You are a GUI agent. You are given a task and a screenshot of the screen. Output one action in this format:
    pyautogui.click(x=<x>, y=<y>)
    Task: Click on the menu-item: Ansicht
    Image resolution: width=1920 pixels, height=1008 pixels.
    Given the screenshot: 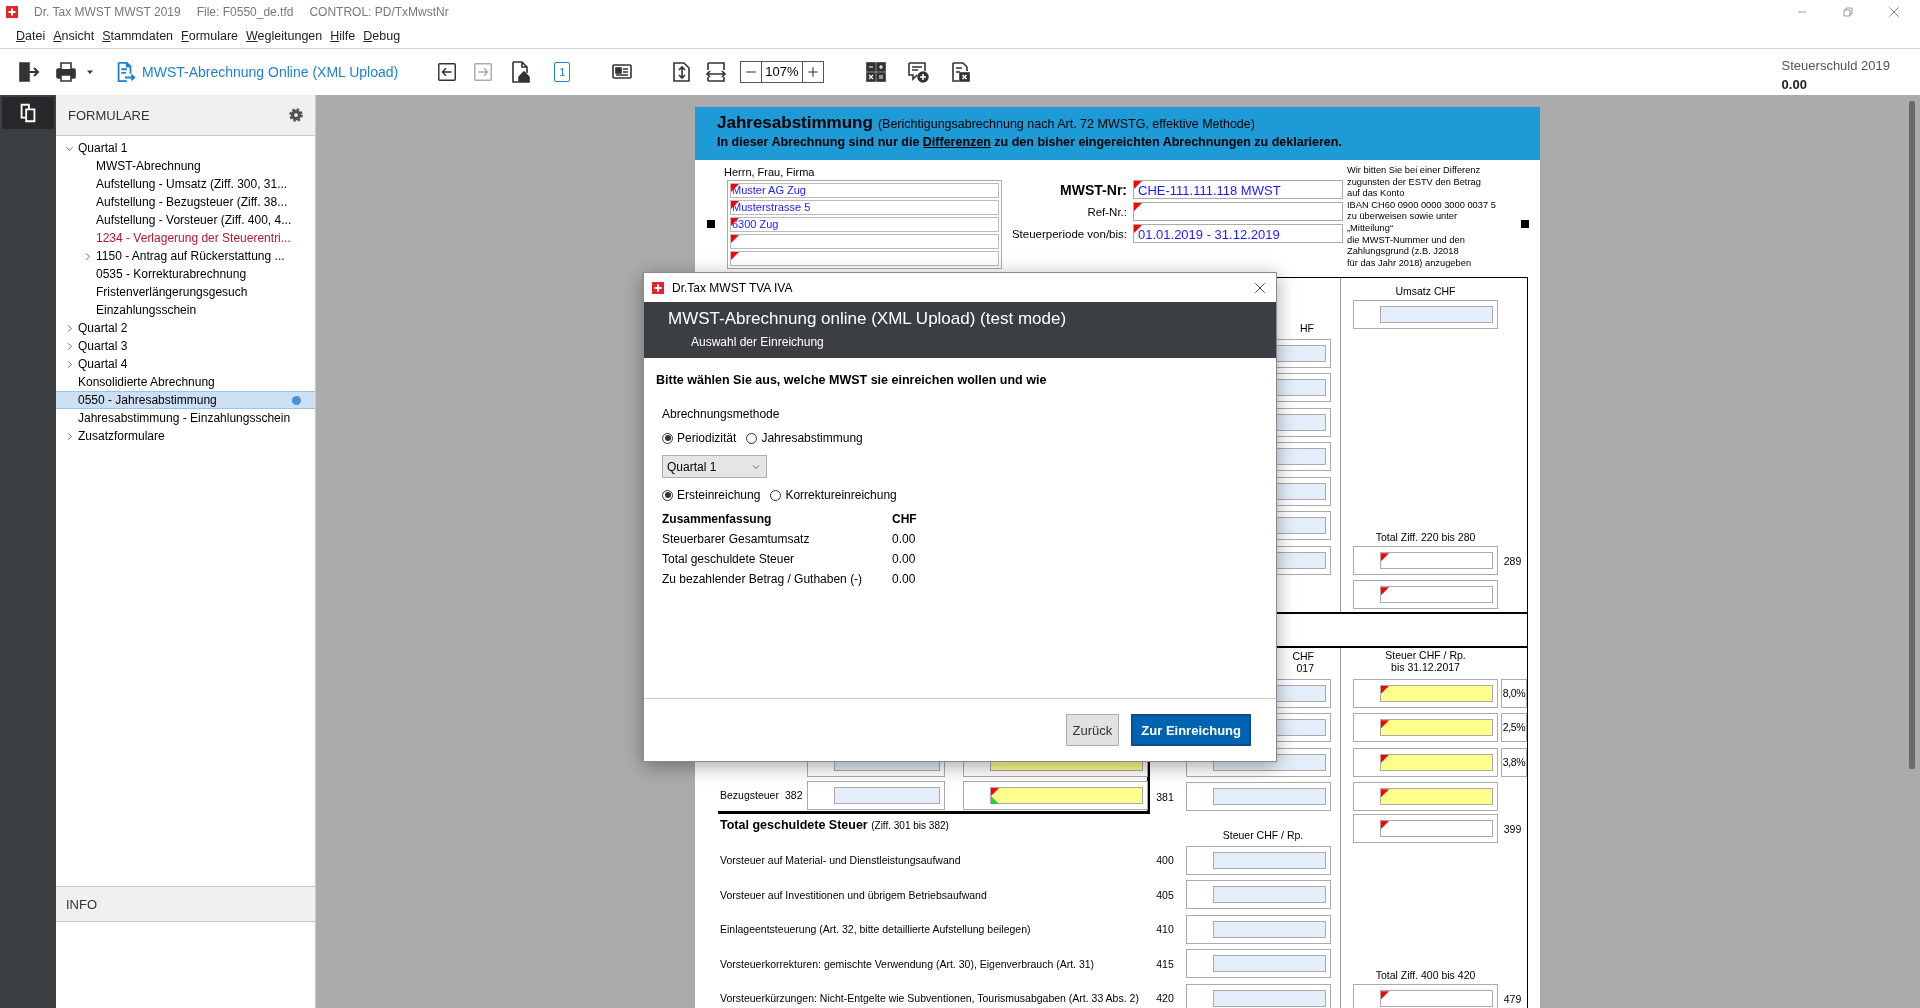 What is the action you would take?
    pyautogui.click(x=74, y=36)
    